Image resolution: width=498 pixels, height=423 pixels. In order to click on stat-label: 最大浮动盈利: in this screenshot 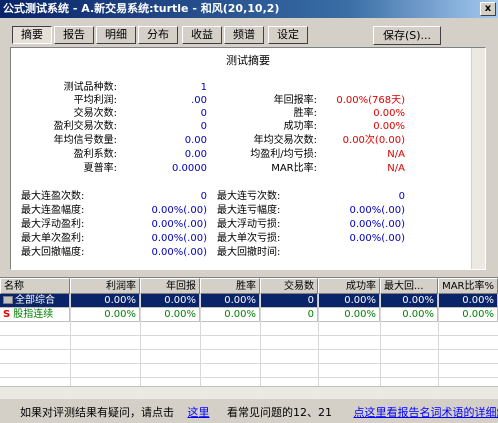, I will do `click(53, 224)`.